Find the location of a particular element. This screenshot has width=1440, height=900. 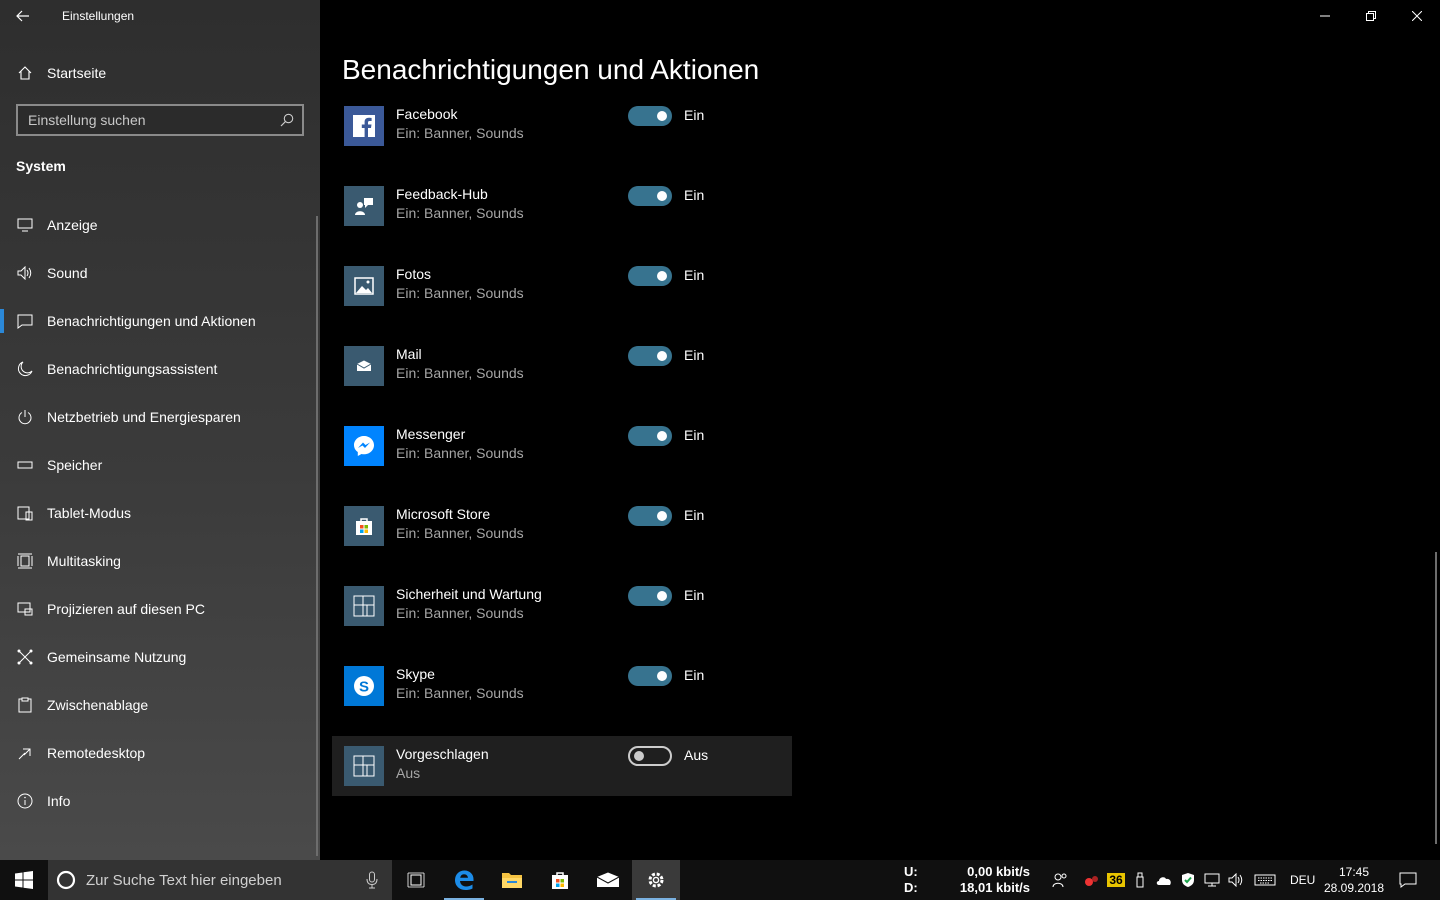

sidebar-item-tablet-modus: Tablet-Modus is located at coordinates (160, 513).